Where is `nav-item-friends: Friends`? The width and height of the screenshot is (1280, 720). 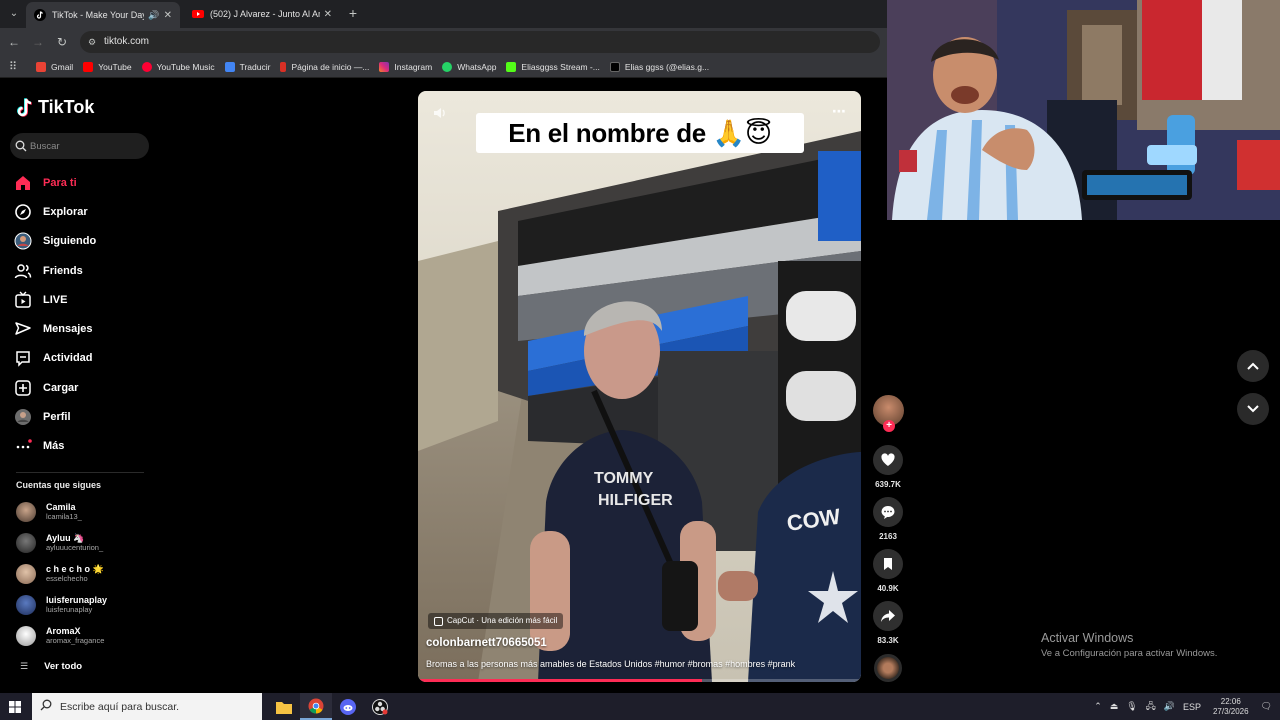
nav-item-friends: Friends is located at coordinates (89, 270).